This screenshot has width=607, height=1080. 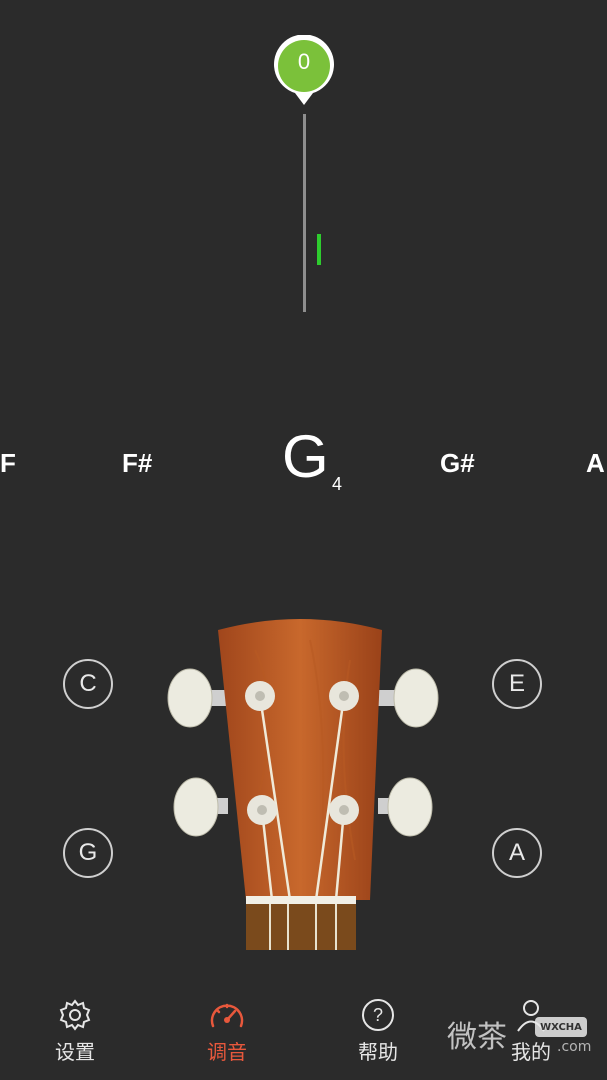 I want to click on nav-tune: 调音, so click(x=227, y=1031).